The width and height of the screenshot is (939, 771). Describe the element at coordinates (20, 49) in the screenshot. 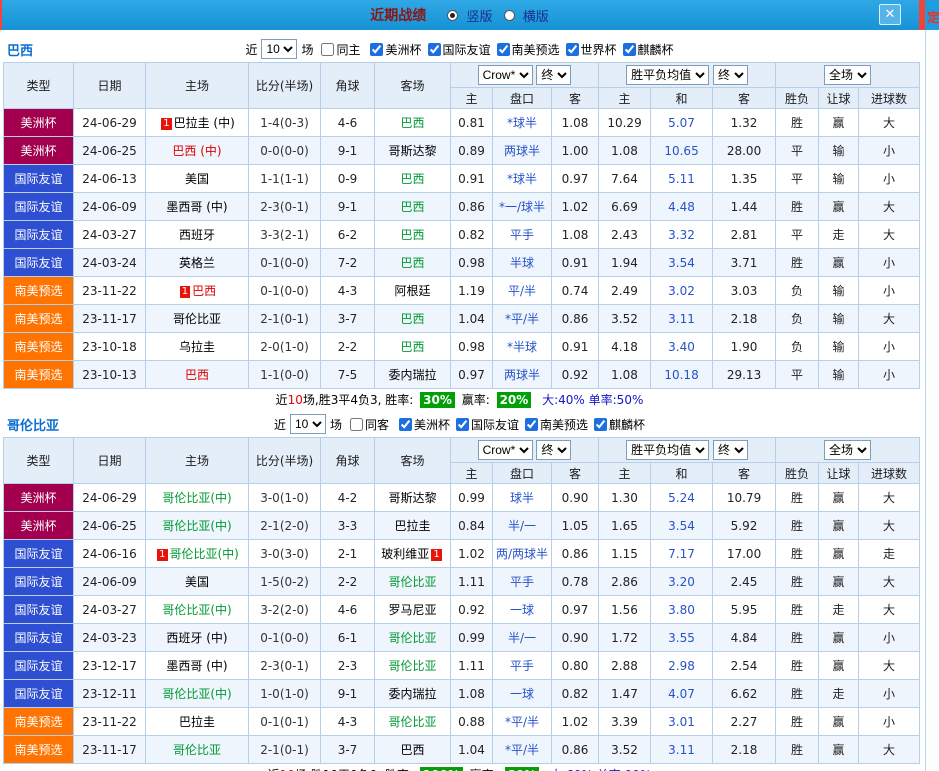

I see `team-title: 巴西` at that location.